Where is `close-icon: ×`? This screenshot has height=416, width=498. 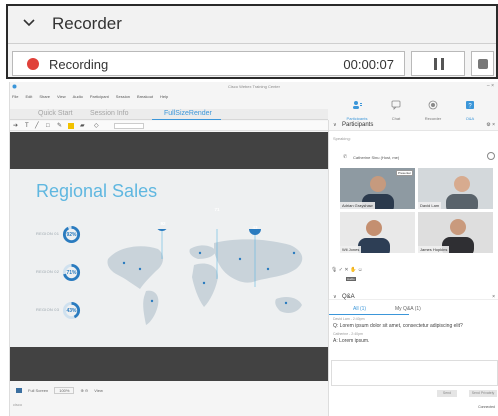 close-icon: × is located at coordinates (493, 297).